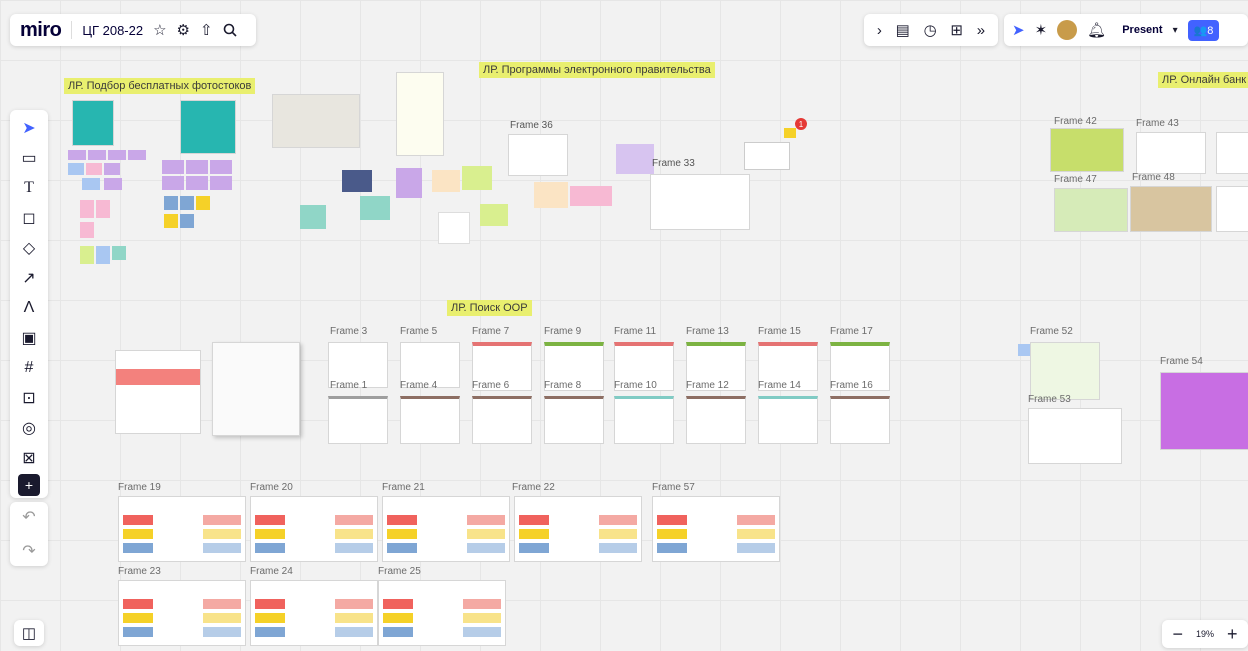 This screenshot has width=1248, height=651. What do you see at coordinates (29, 551) in the screenshot?
I see `redo-icon: ↷` at bounding box center [29, 551].